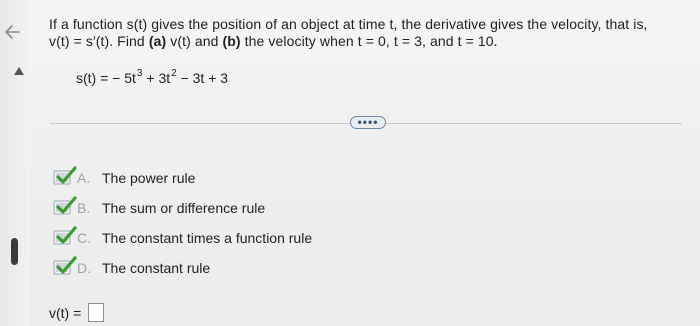  I want to click on equation-term-1: − 5t, so click(124, 78).